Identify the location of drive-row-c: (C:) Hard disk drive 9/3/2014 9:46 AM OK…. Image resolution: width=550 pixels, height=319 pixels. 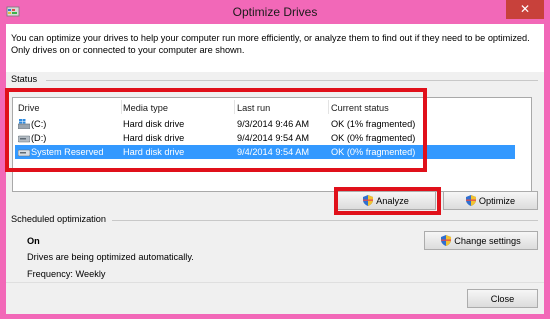
(265, 124).